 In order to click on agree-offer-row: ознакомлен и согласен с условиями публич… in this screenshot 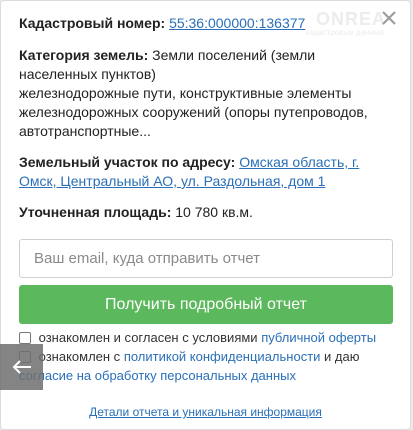, I will do `click(205, 337)`.